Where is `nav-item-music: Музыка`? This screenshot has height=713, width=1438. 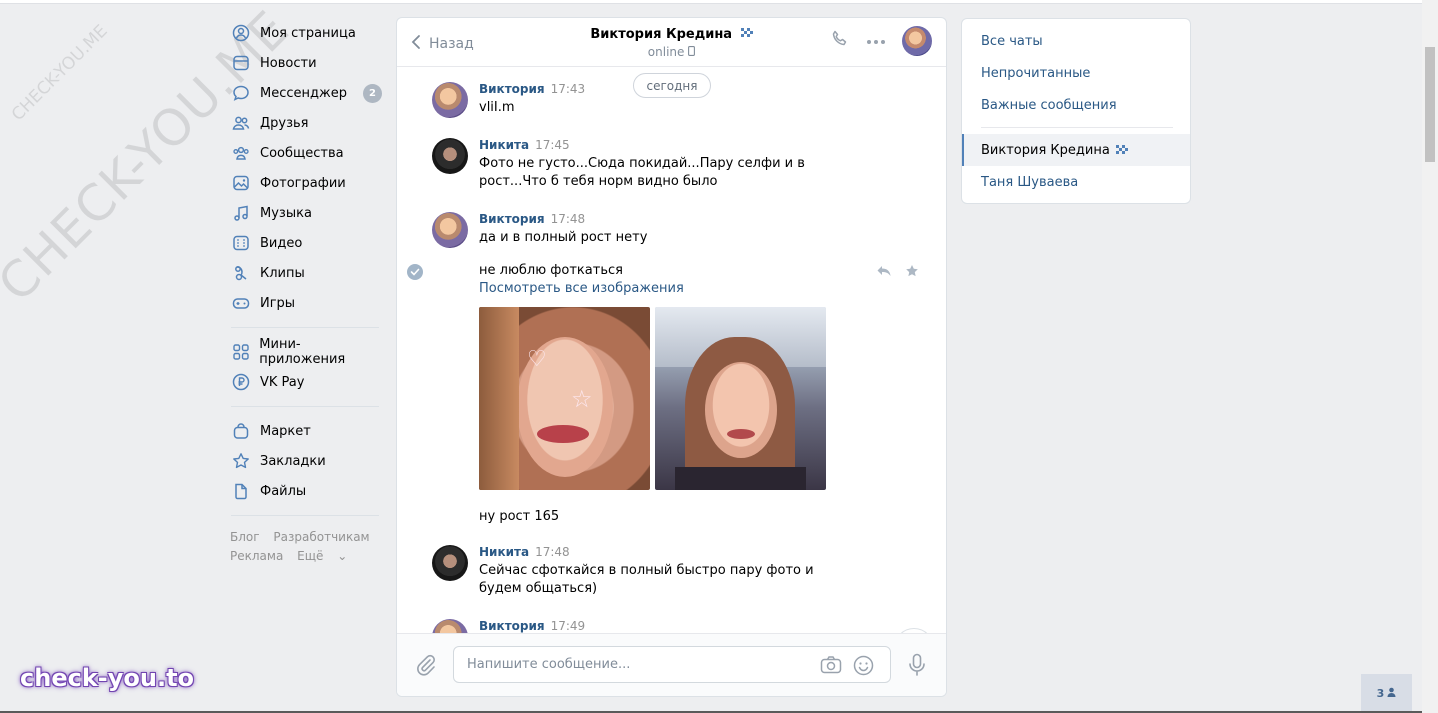
nav-item-music: Музыка is located at coordinates (306, 213).